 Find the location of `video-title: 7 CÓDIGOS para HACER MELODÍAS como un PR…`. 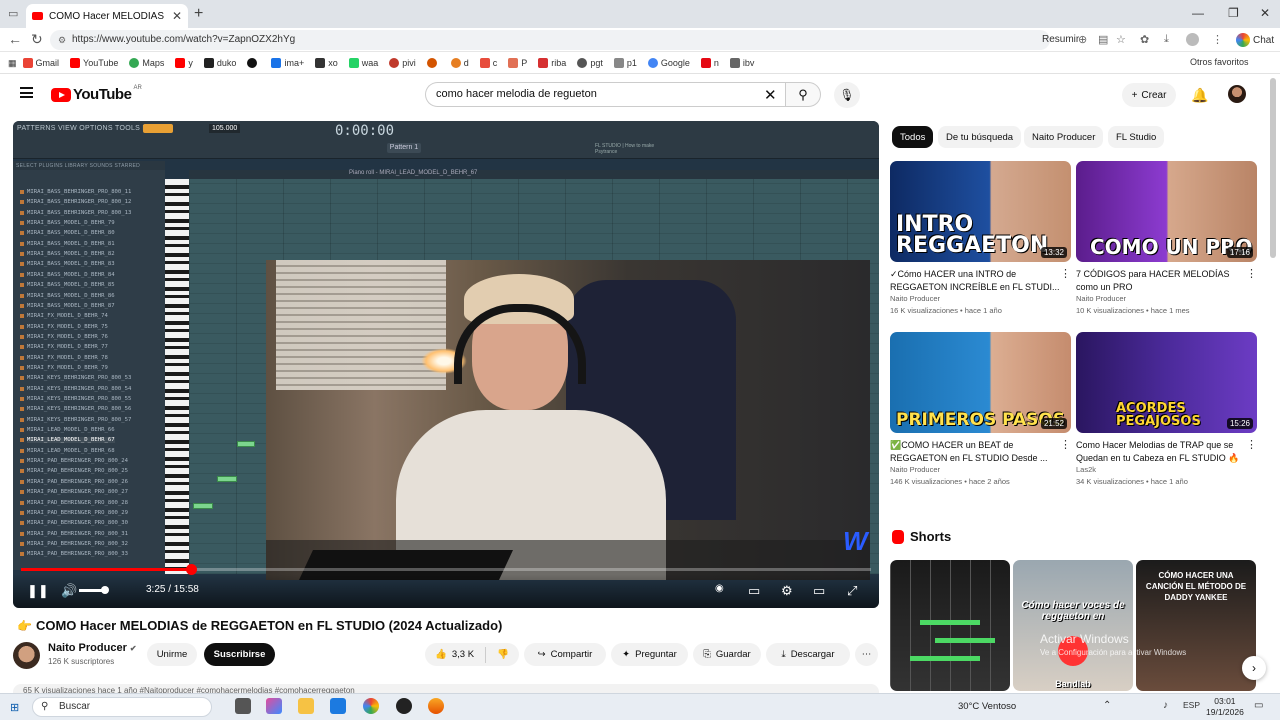

video-title: 7 CÓDIGOS para HACER MELODÍAS como un PR… is located at coordinates (1166, 280).